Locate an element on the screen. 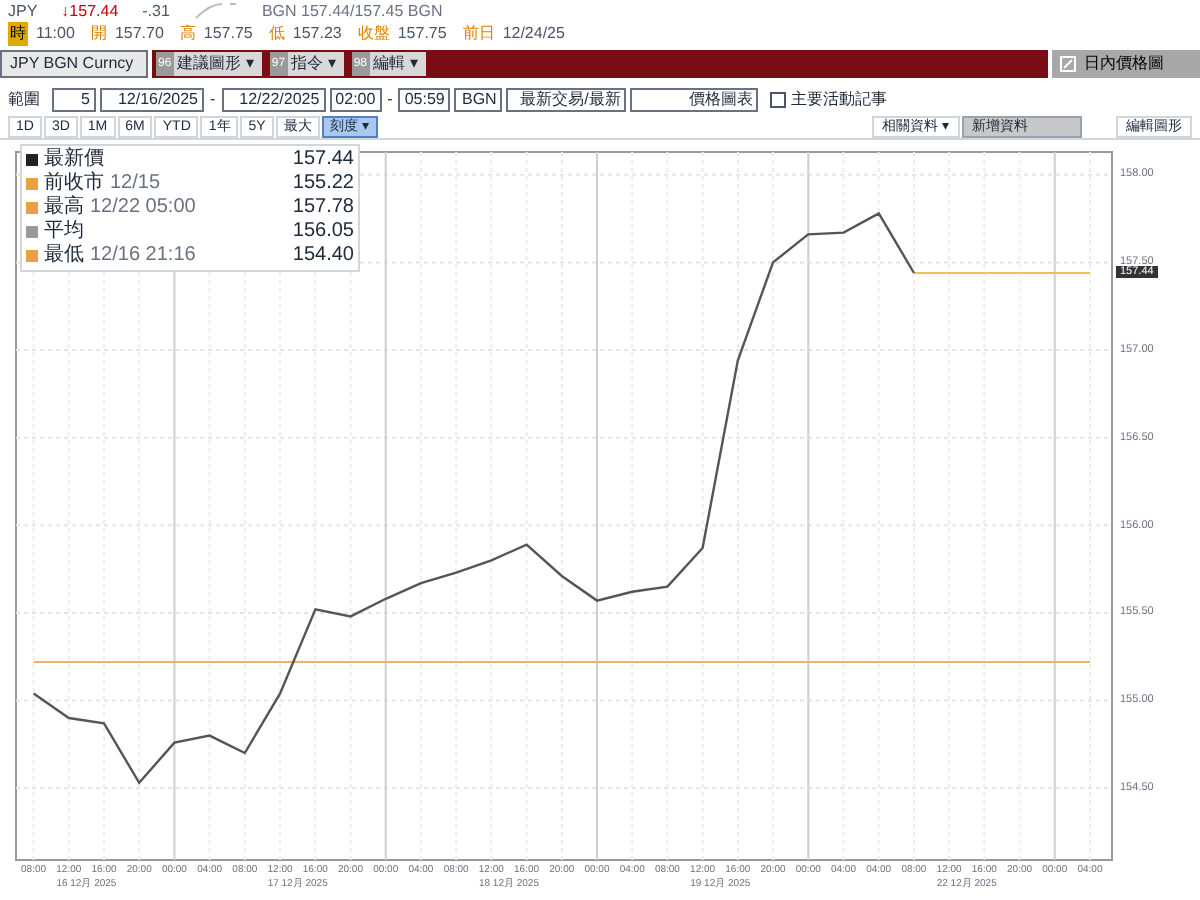  stat-value: 157.23 is located at coordinates (317, 33).